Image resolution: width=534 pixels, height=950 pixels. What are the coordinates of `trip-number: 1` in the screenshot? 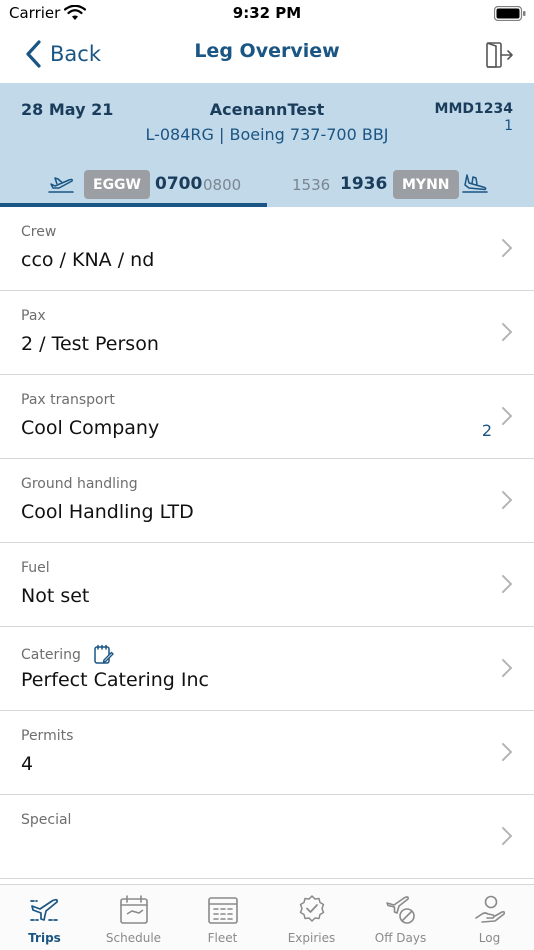 It's located at (508, 126).